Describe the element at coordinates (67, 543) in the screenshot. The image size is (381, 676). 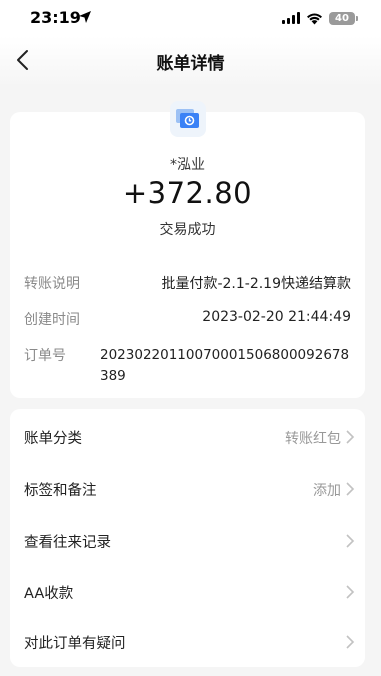
I see `list-item-label: 查看往来记录` at that location.